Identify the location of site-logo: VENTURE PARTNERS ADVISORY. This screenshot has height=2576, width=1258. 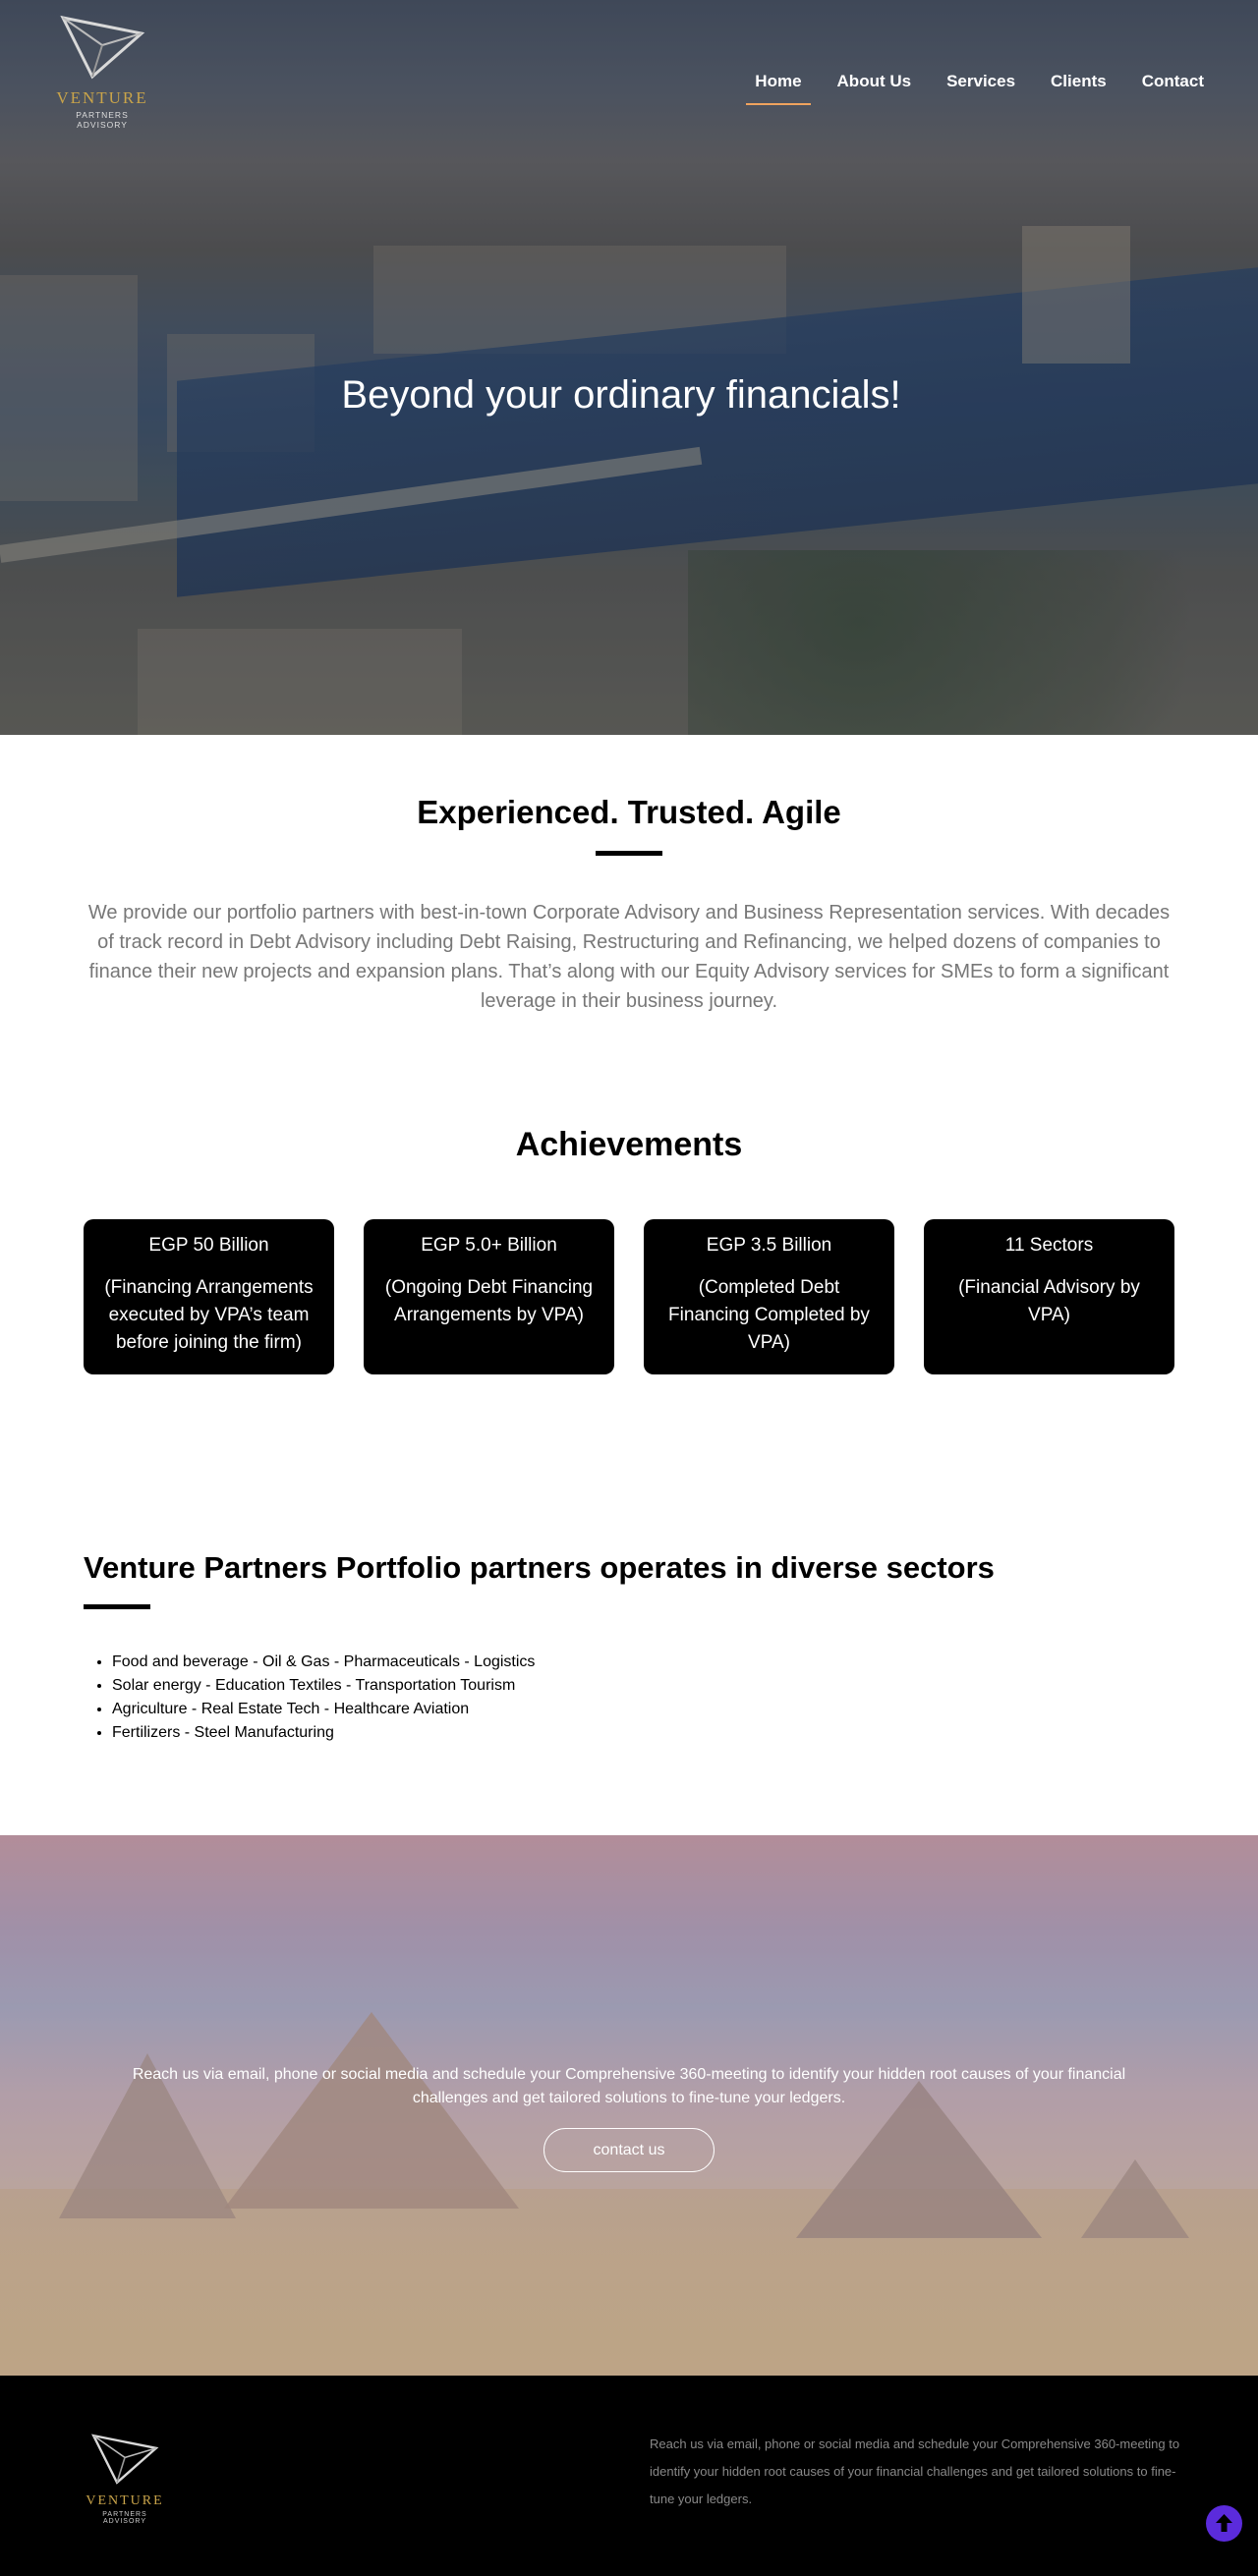
(102, 71).